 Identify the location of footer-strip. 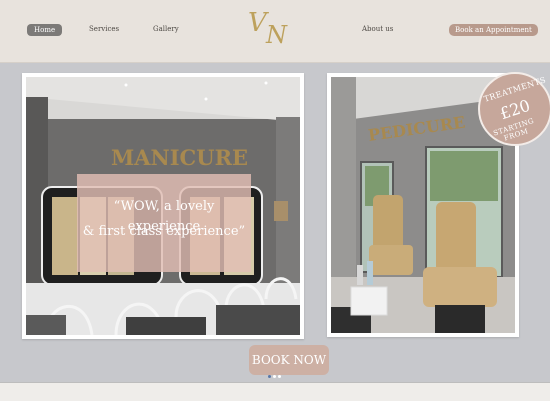
(275, 391).